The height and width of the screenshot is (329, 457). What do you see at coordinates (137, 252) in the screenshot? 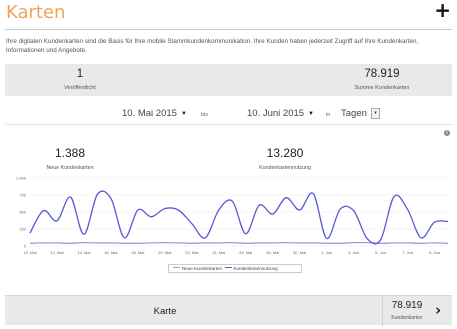
I see `x-tick-label: 18. Mai` at bounding box center [137, 252].